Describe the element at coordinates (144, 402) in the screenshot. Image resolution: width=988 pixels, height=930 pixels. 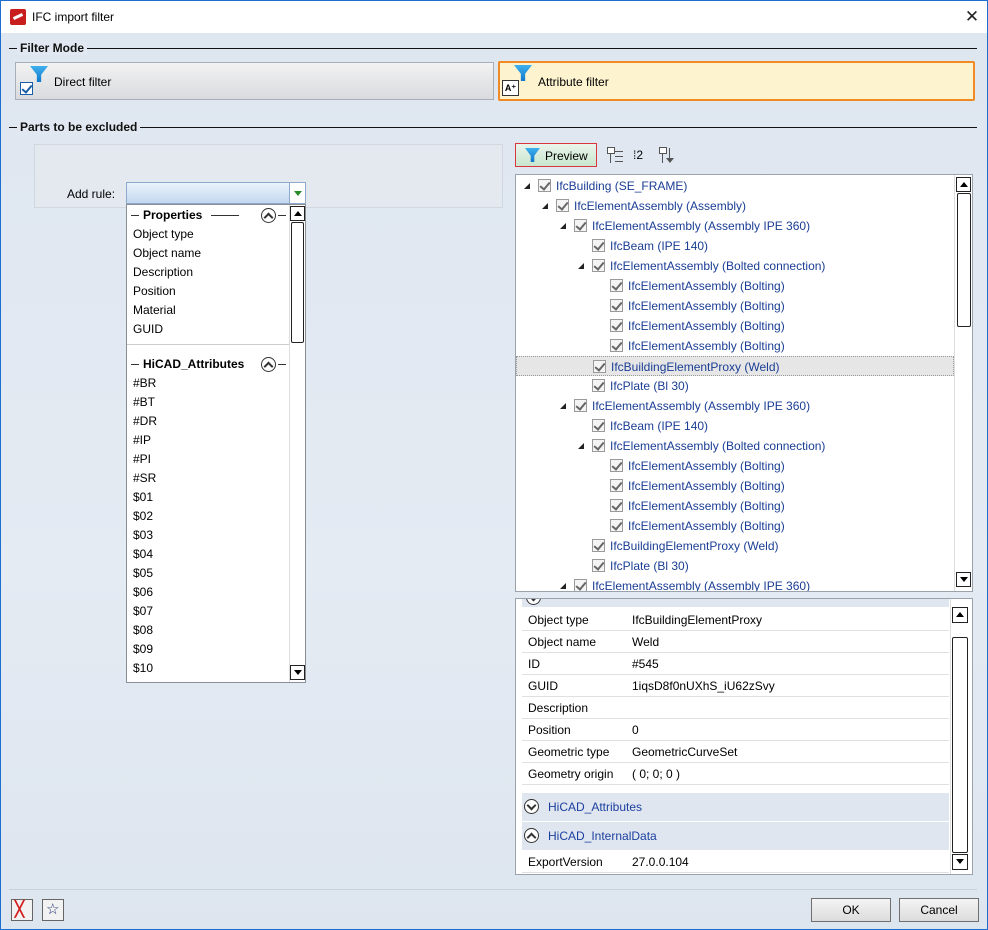
I see `dropdown-item: #BT` at that location.